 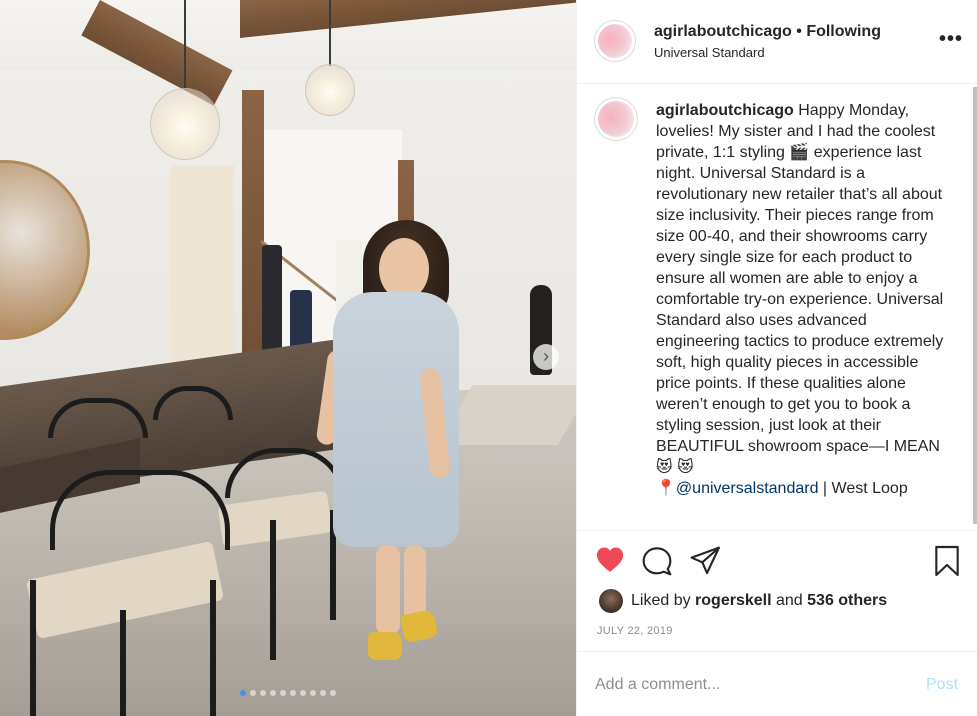 I want to click on heart-icon, so click(x=610, y=560).